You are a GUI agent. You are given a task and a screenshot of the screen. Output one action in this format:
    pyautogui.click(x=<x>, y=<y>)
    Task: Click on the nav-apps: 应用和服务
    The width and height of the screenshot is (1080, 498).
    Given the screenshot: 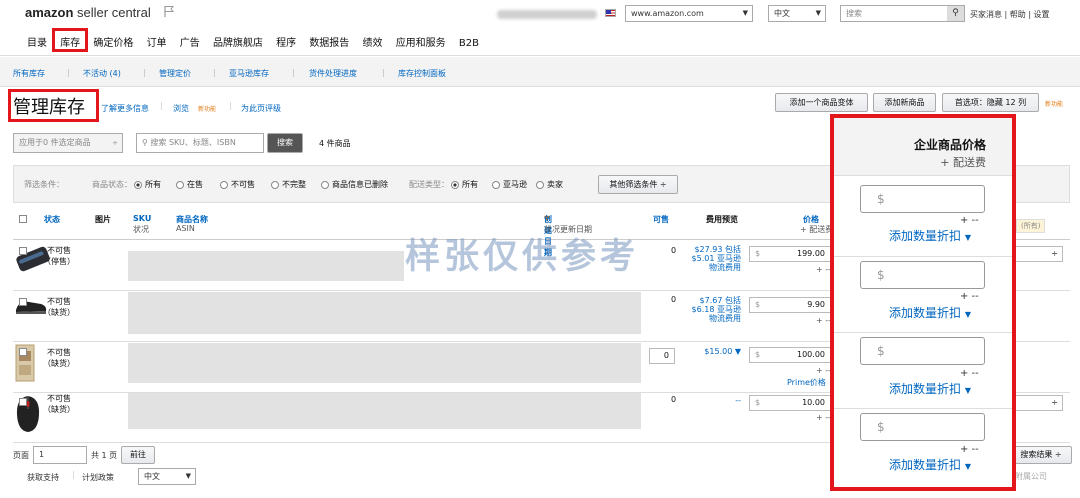 What is the action you would take?
    pyautogui.click(x=421, y=43)
    